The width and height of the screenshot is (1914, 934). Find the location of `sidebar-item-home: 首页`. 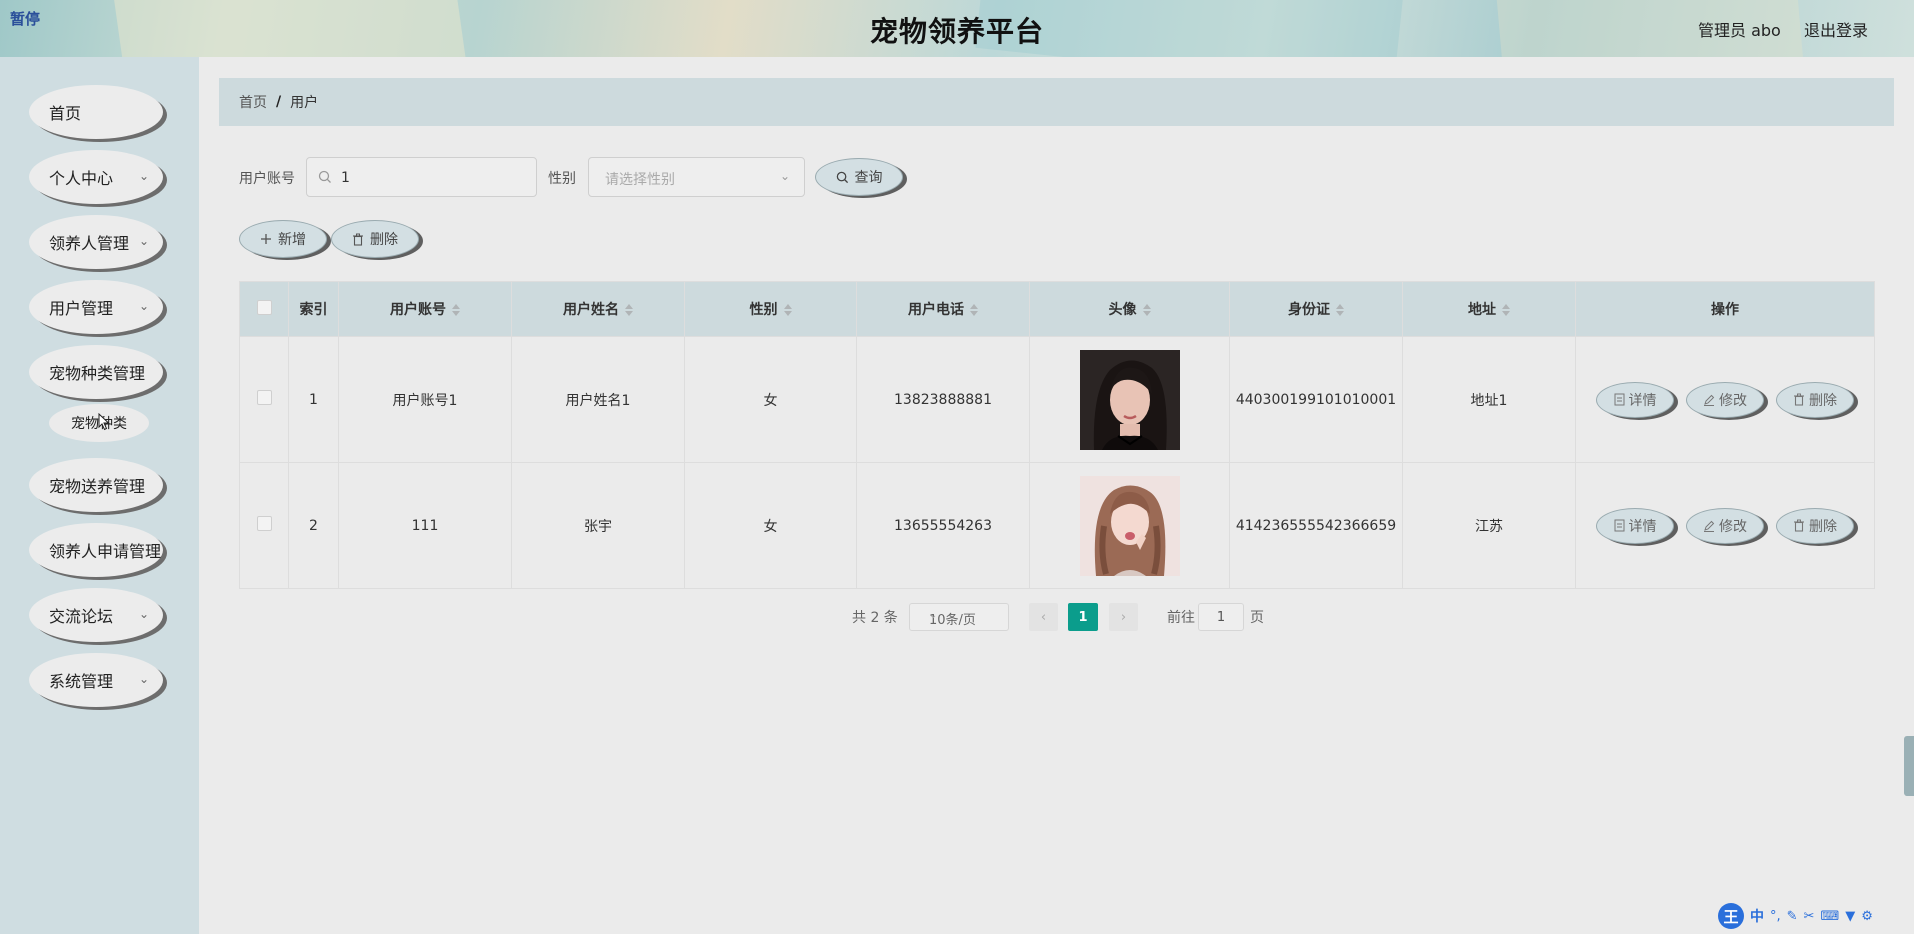

sidebar-item-home: 首页 is located at coordinates (96, 112).